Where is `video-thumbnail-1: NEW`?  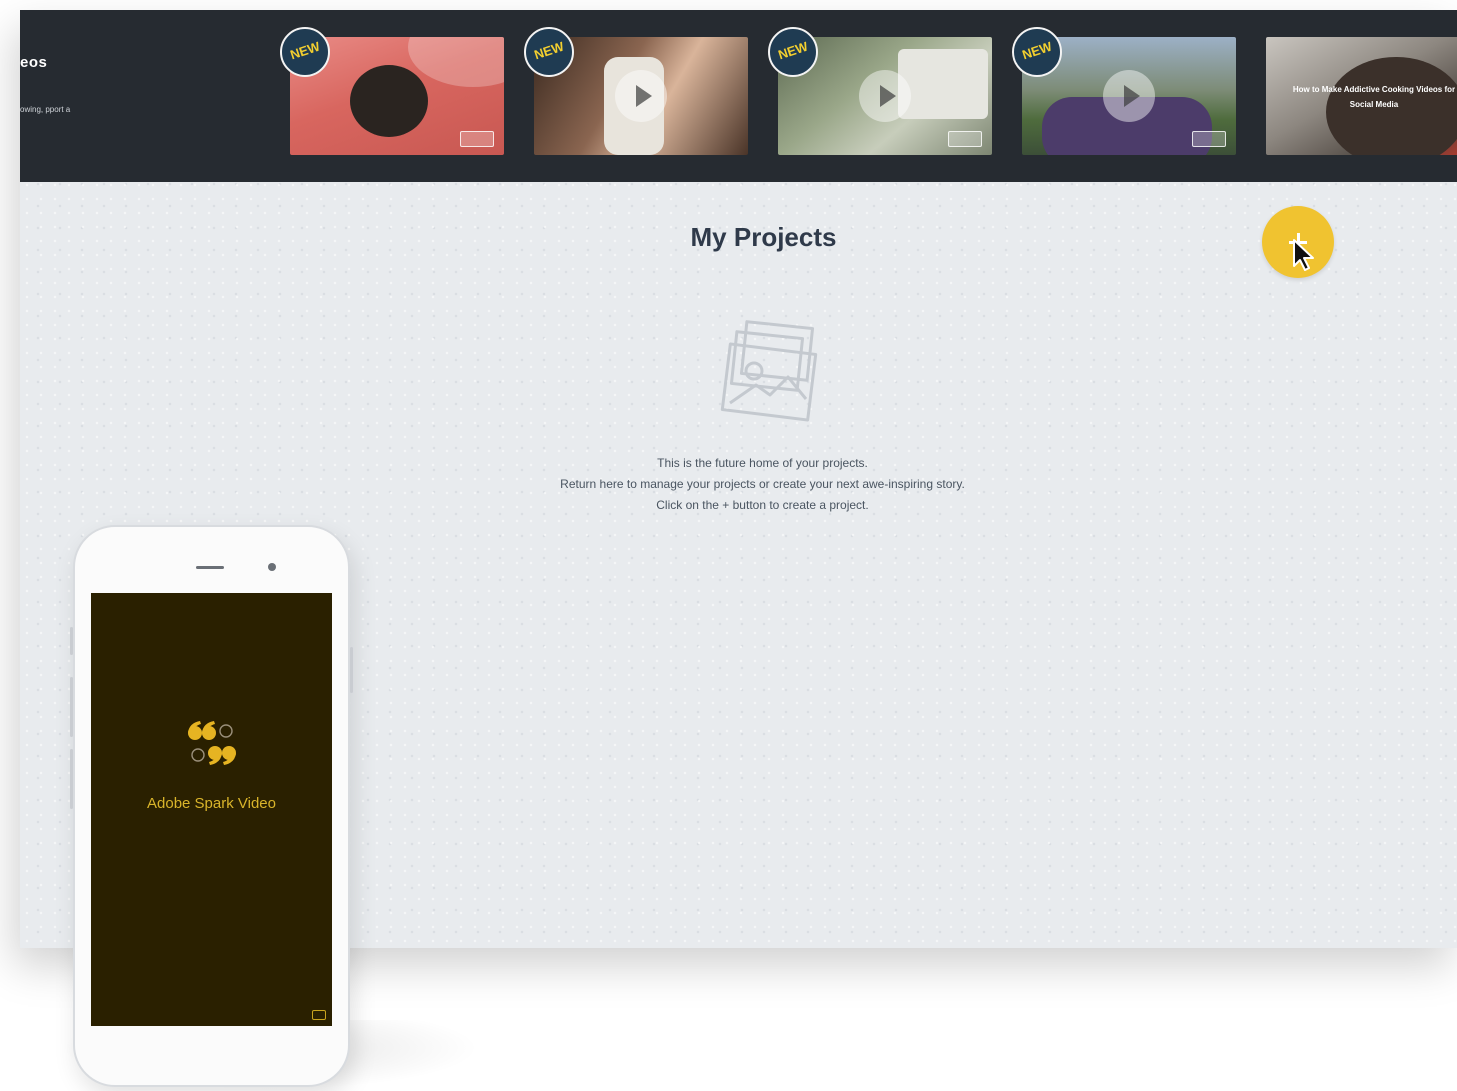
video-thumbnail-1: NEW is located at coordinates (392, 91).